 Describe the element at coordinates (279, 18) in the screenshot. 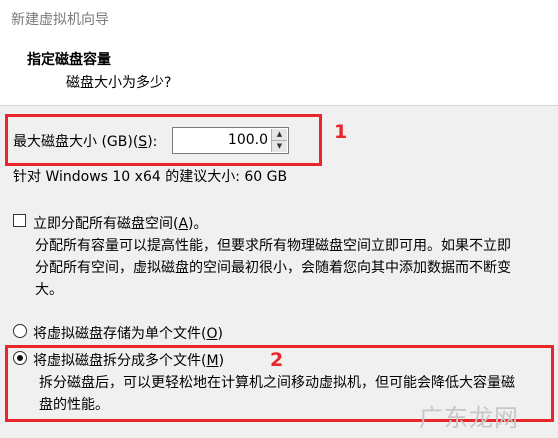

I see `title-bar: 新建虚拟机向导` at that location.